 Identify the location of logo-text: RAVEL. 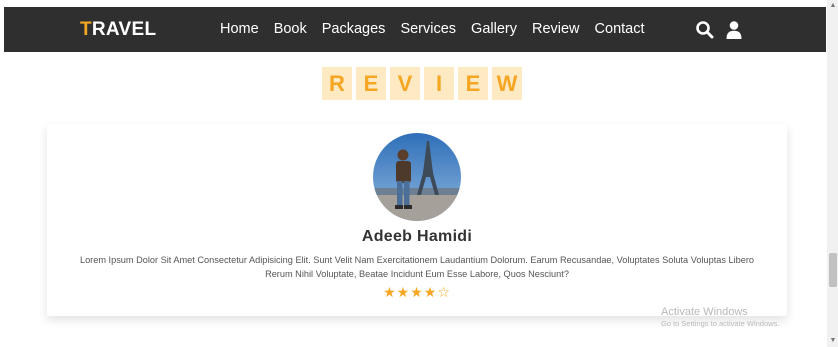
(124, 29).